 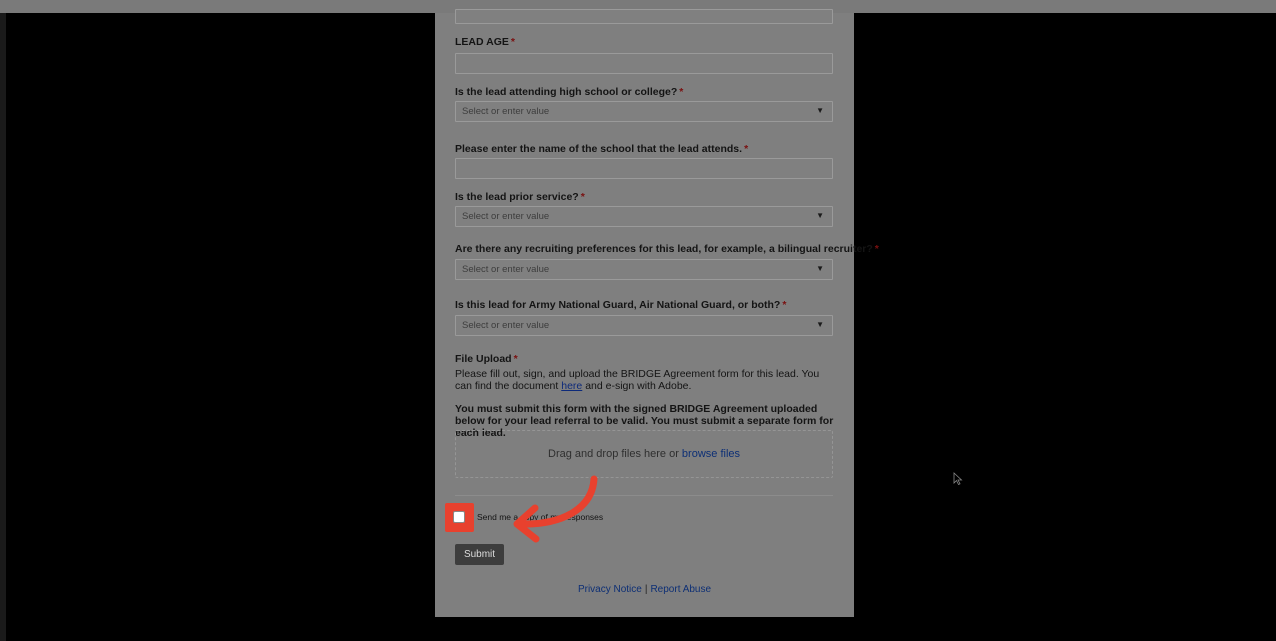 I want to click on lead-age-input, so click(x=644, y=63).